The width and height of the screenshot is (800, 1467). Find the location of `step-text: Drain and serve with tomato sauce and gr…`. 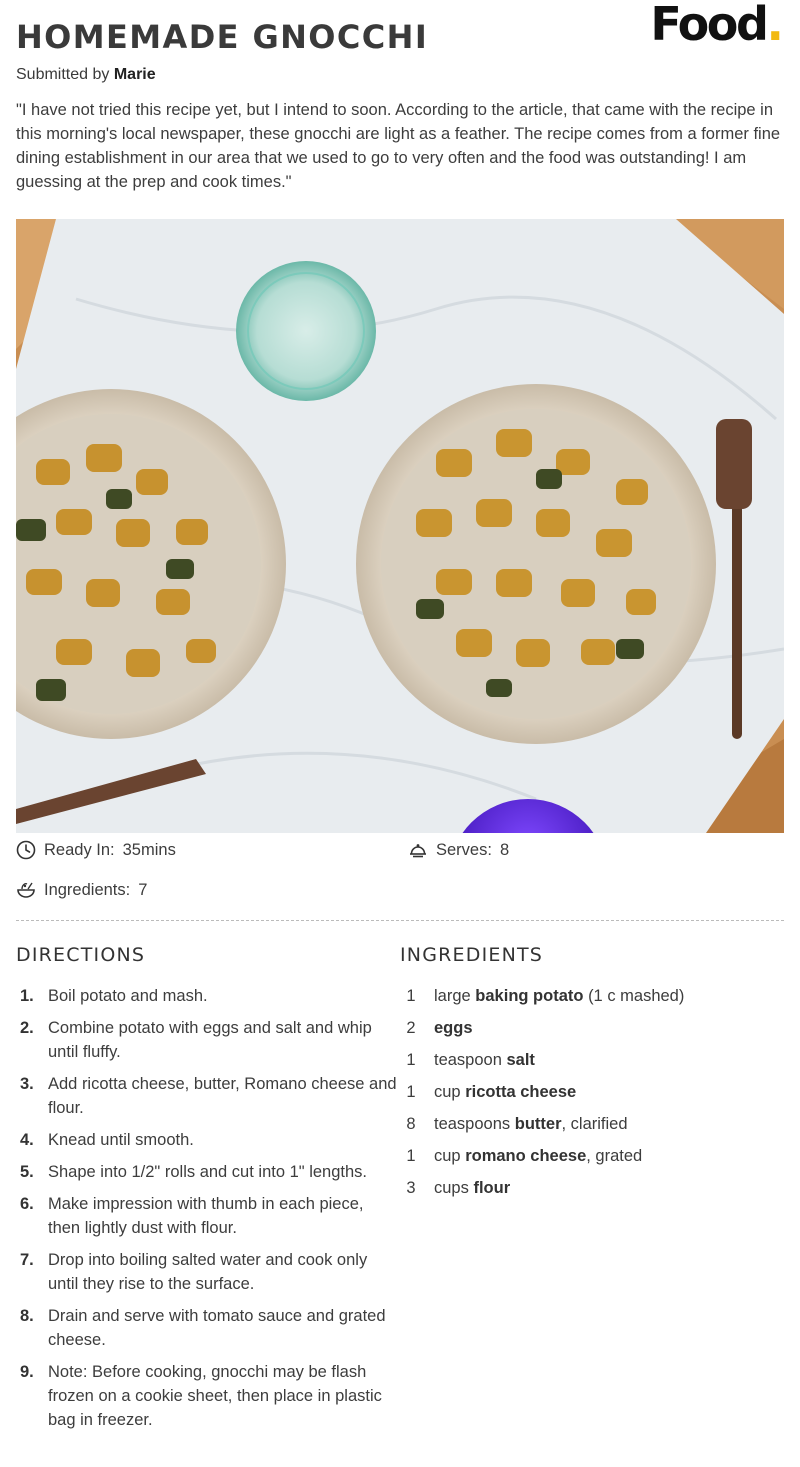

step-text: Drain and serve with tomato sauce and gr… is located at coordinates (217, 1328).